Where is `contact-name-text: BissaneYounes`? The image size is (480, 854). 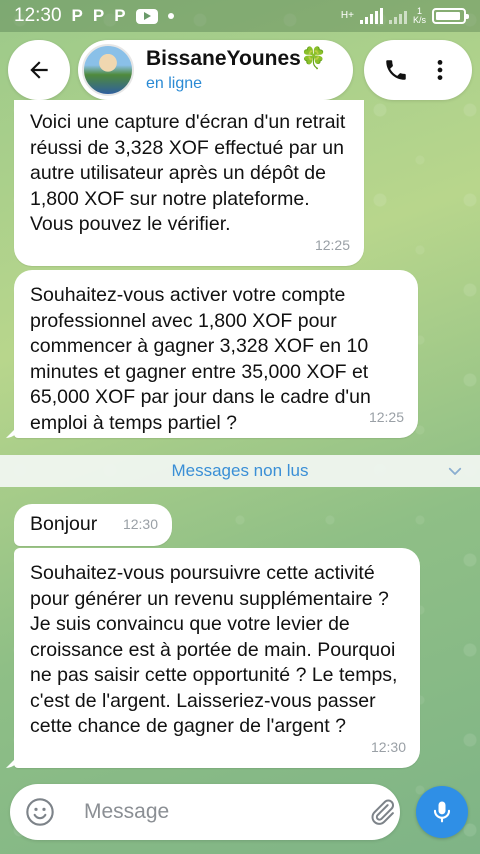
contact-name-text: BissaneYounes is located at coordinates (223, 58).